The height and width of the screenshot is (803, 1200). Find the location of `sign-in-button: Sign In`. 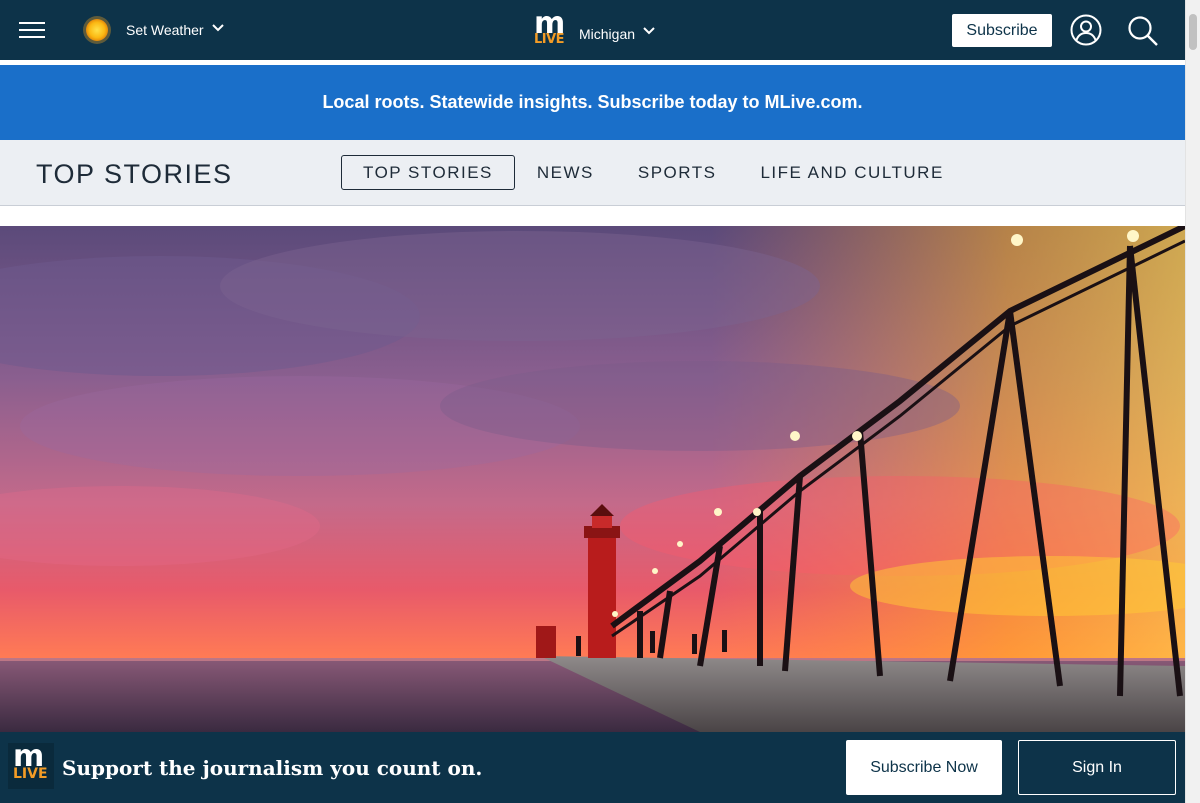

sign-in-button: Sign In is located at coordinates (1097, 767).